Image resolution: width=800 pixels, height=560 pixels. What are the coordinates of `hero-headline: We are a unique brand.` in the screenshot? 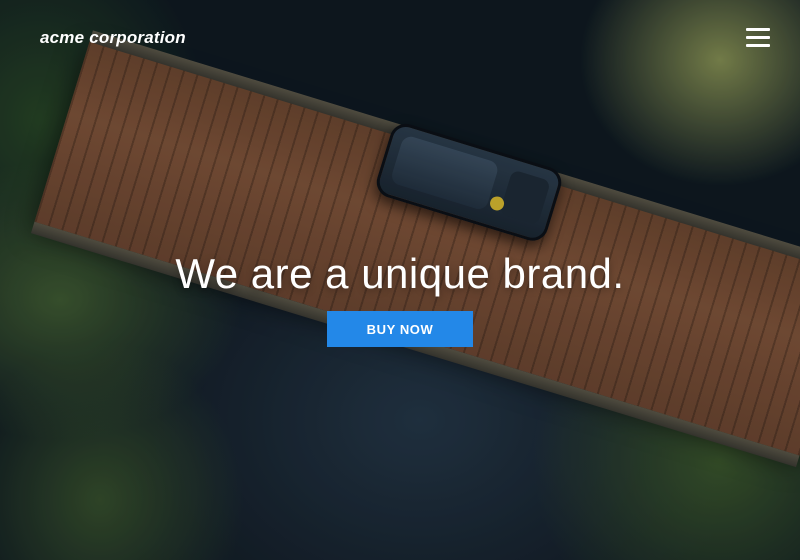 It's located at (400, 274).